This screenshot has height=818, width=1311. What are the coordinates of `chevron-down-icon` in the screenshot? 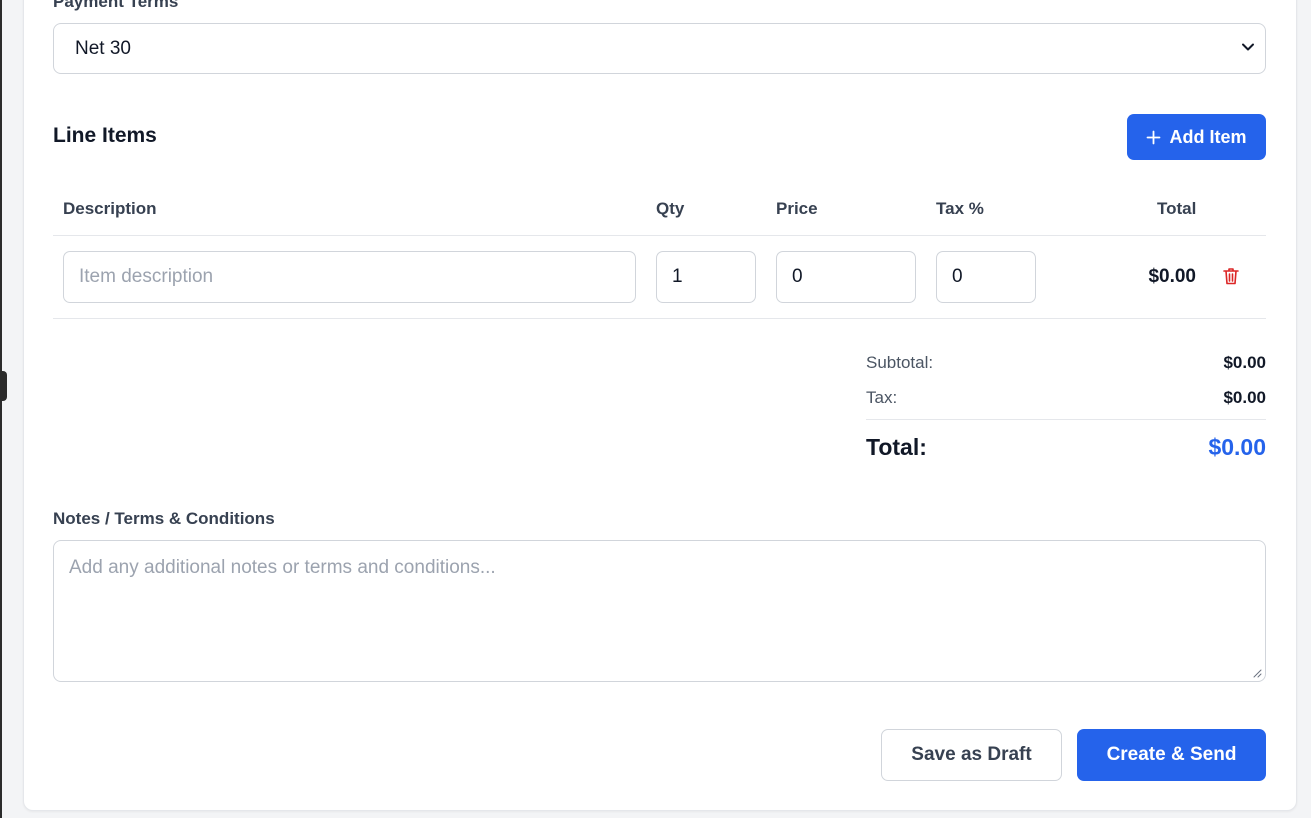 It's located at (1248, 47).